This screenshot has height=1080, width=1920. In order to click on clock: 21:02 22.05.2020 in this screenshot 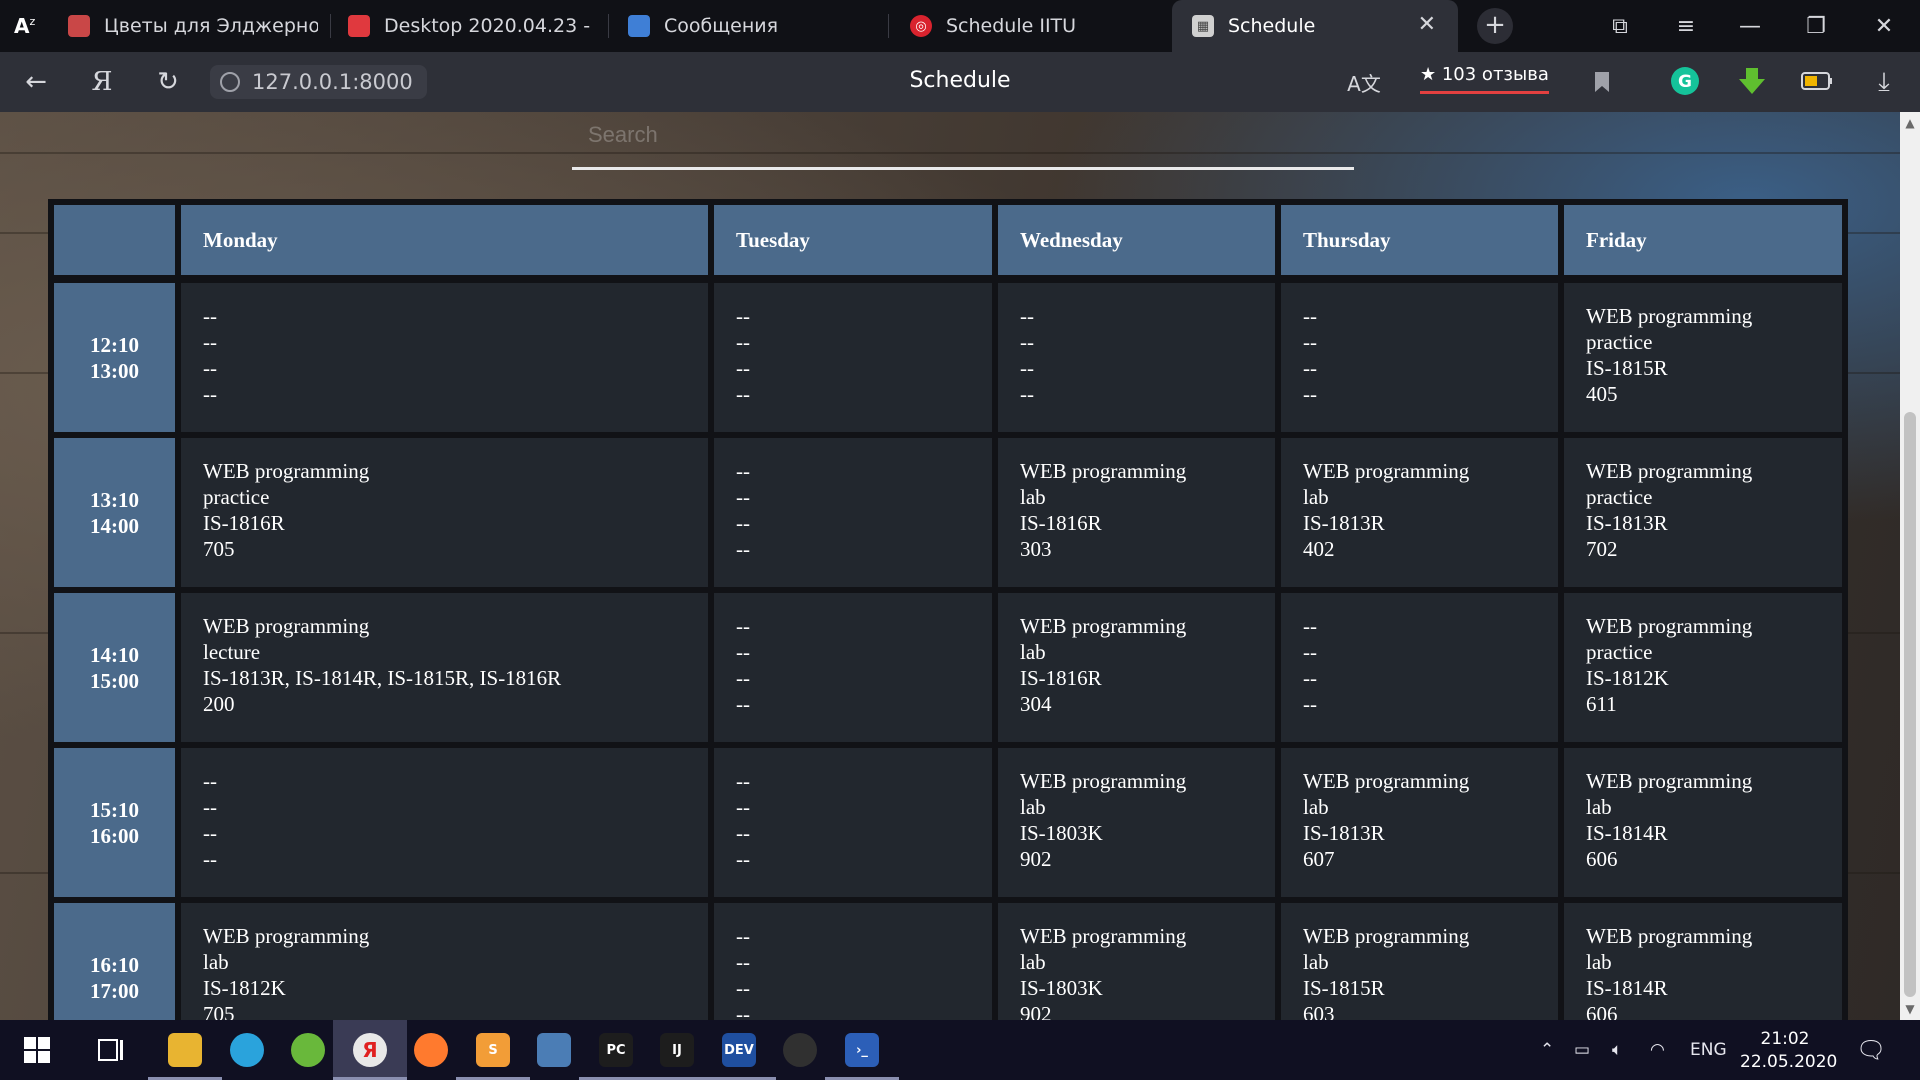, I will do `click(1788, 1051)`.